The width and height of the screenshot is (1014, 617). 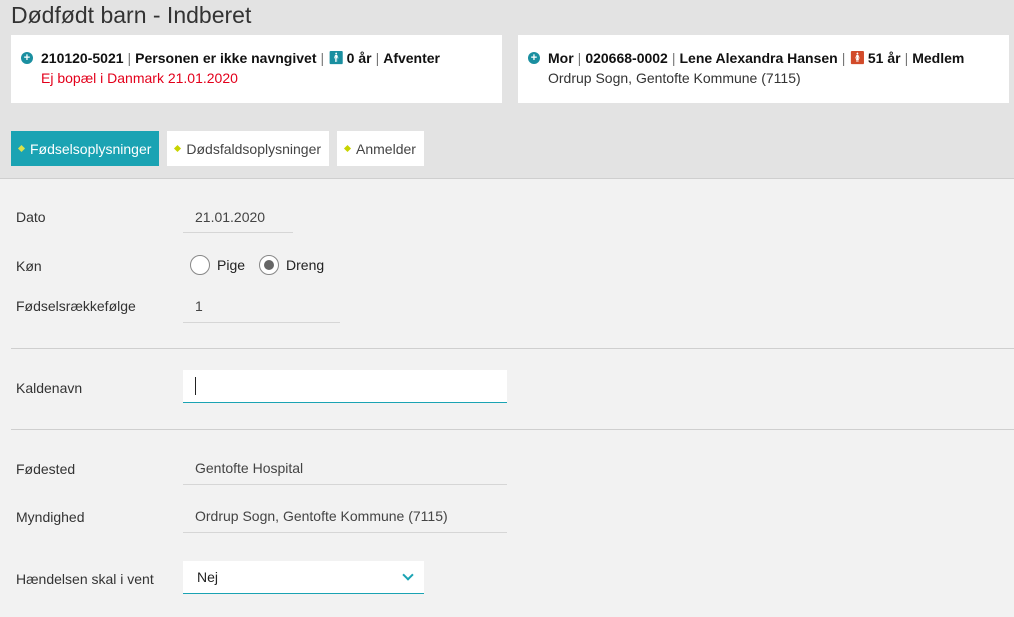 What do you see at coordinates (131, 15) in the screenshot?
I see `page-title: Dødfødt barn - Indberet` at bounding box center [131, 15].